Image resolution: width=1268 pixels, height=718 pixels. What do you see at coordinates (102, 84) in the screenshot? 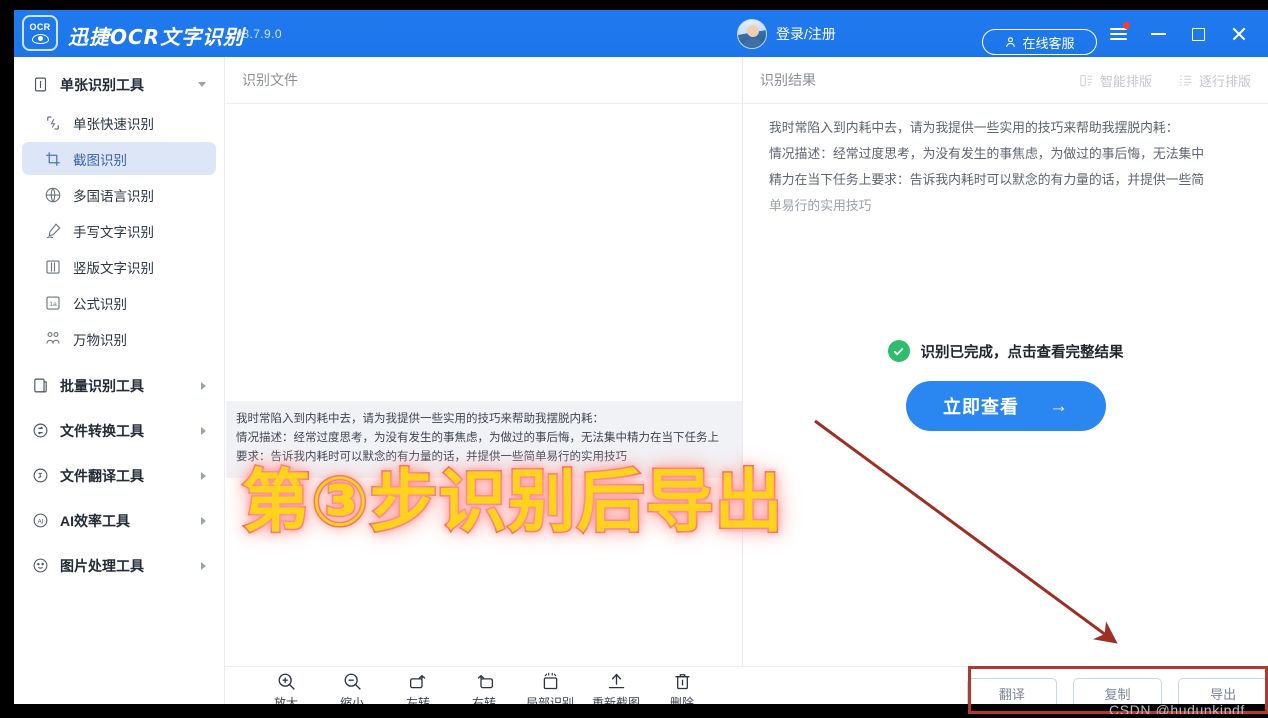
I see `sidebar-group-label: 单张识别工具` at bounding box center [102, 84].